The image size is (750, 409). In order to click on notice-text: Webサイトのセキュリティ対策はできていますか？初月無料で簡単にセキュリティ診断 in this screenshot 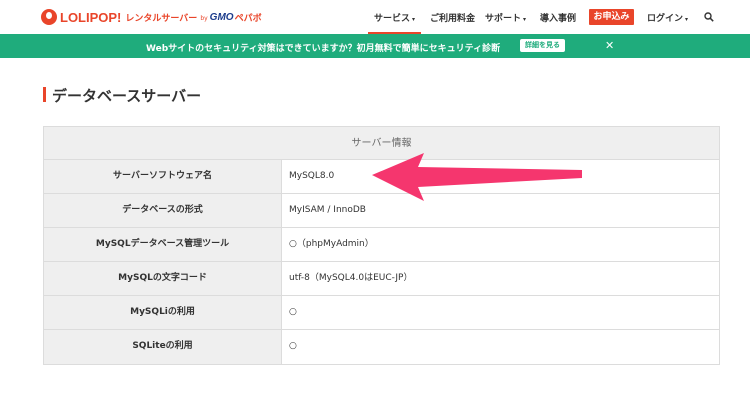, I will do `click(323, 49)`.